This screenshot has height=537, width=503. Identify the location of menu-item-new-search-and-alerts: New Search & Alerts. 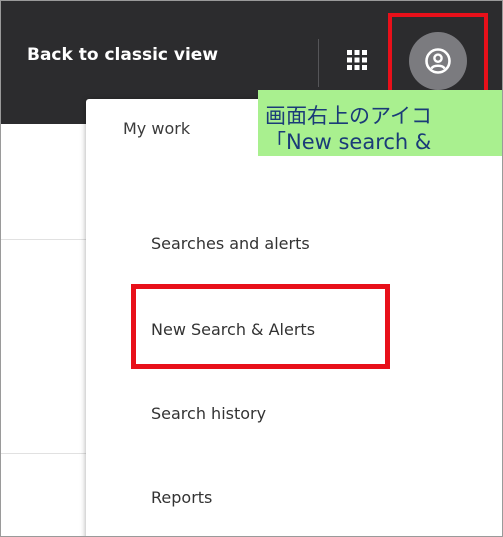
(233, 329).